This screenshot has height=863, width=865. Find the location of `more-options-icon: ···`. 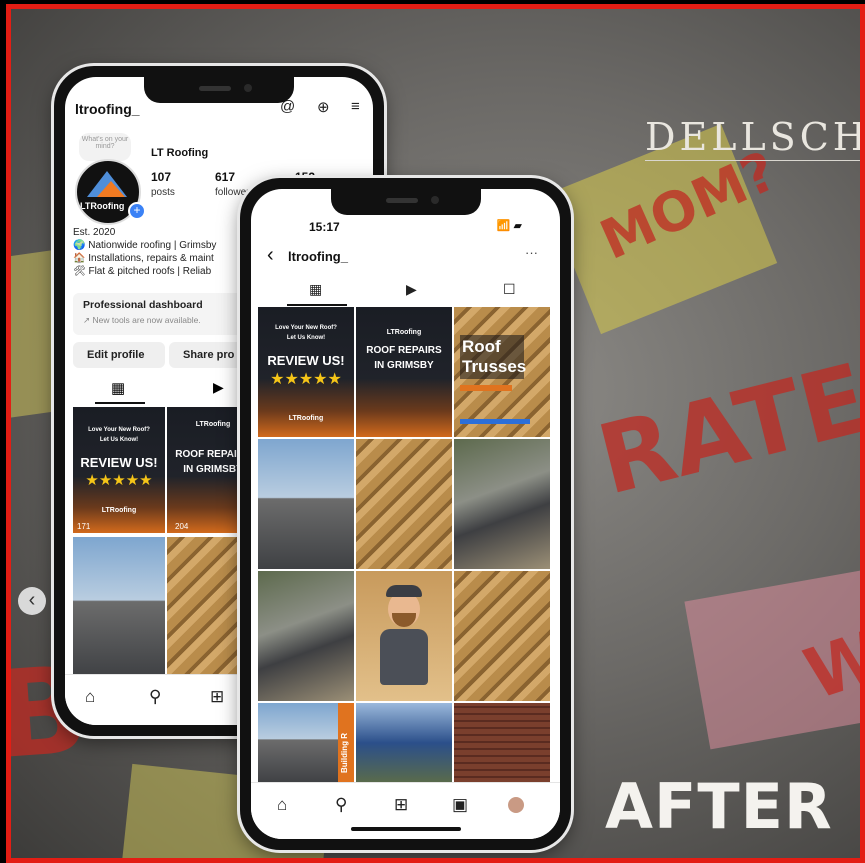

more-options-icon: ··· is located at coordinates (531, 252).